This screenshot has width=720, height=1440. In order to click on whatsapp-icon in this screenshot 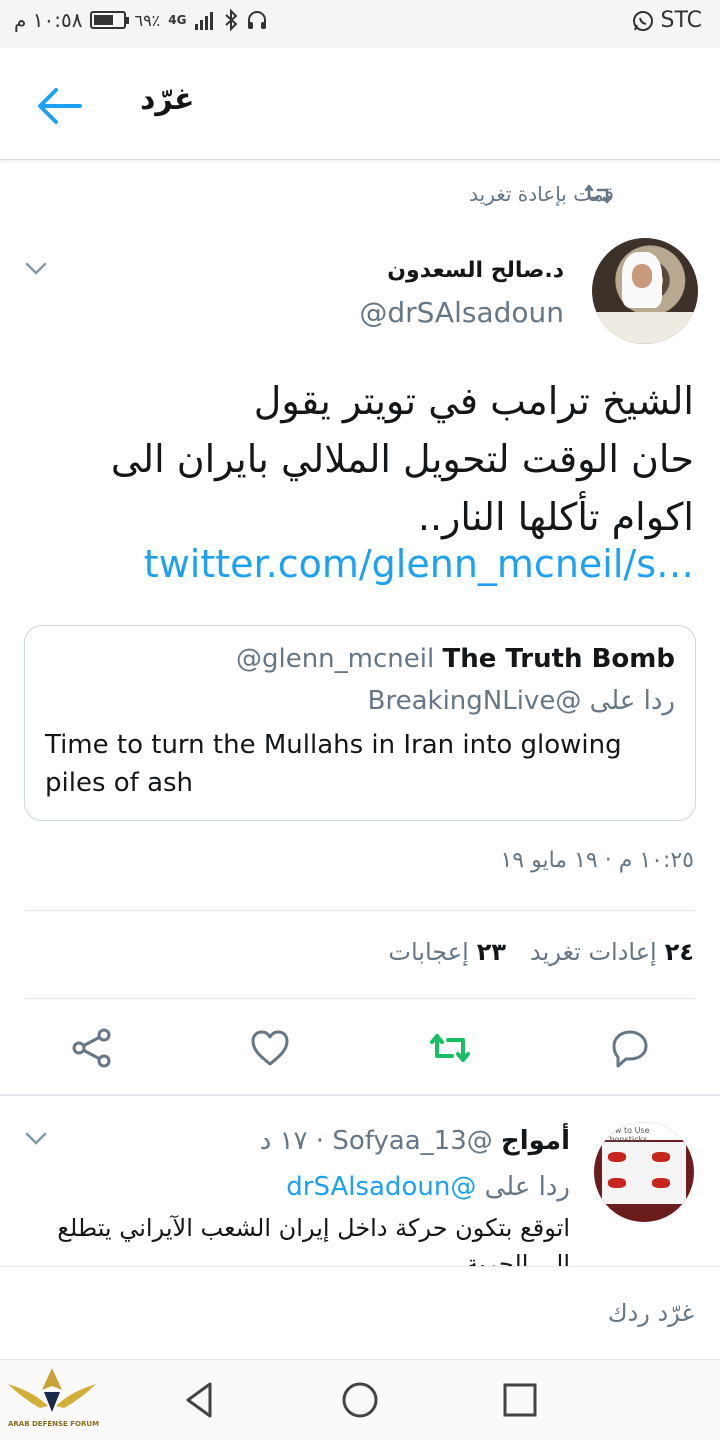, I will do `click(642, 20)`.